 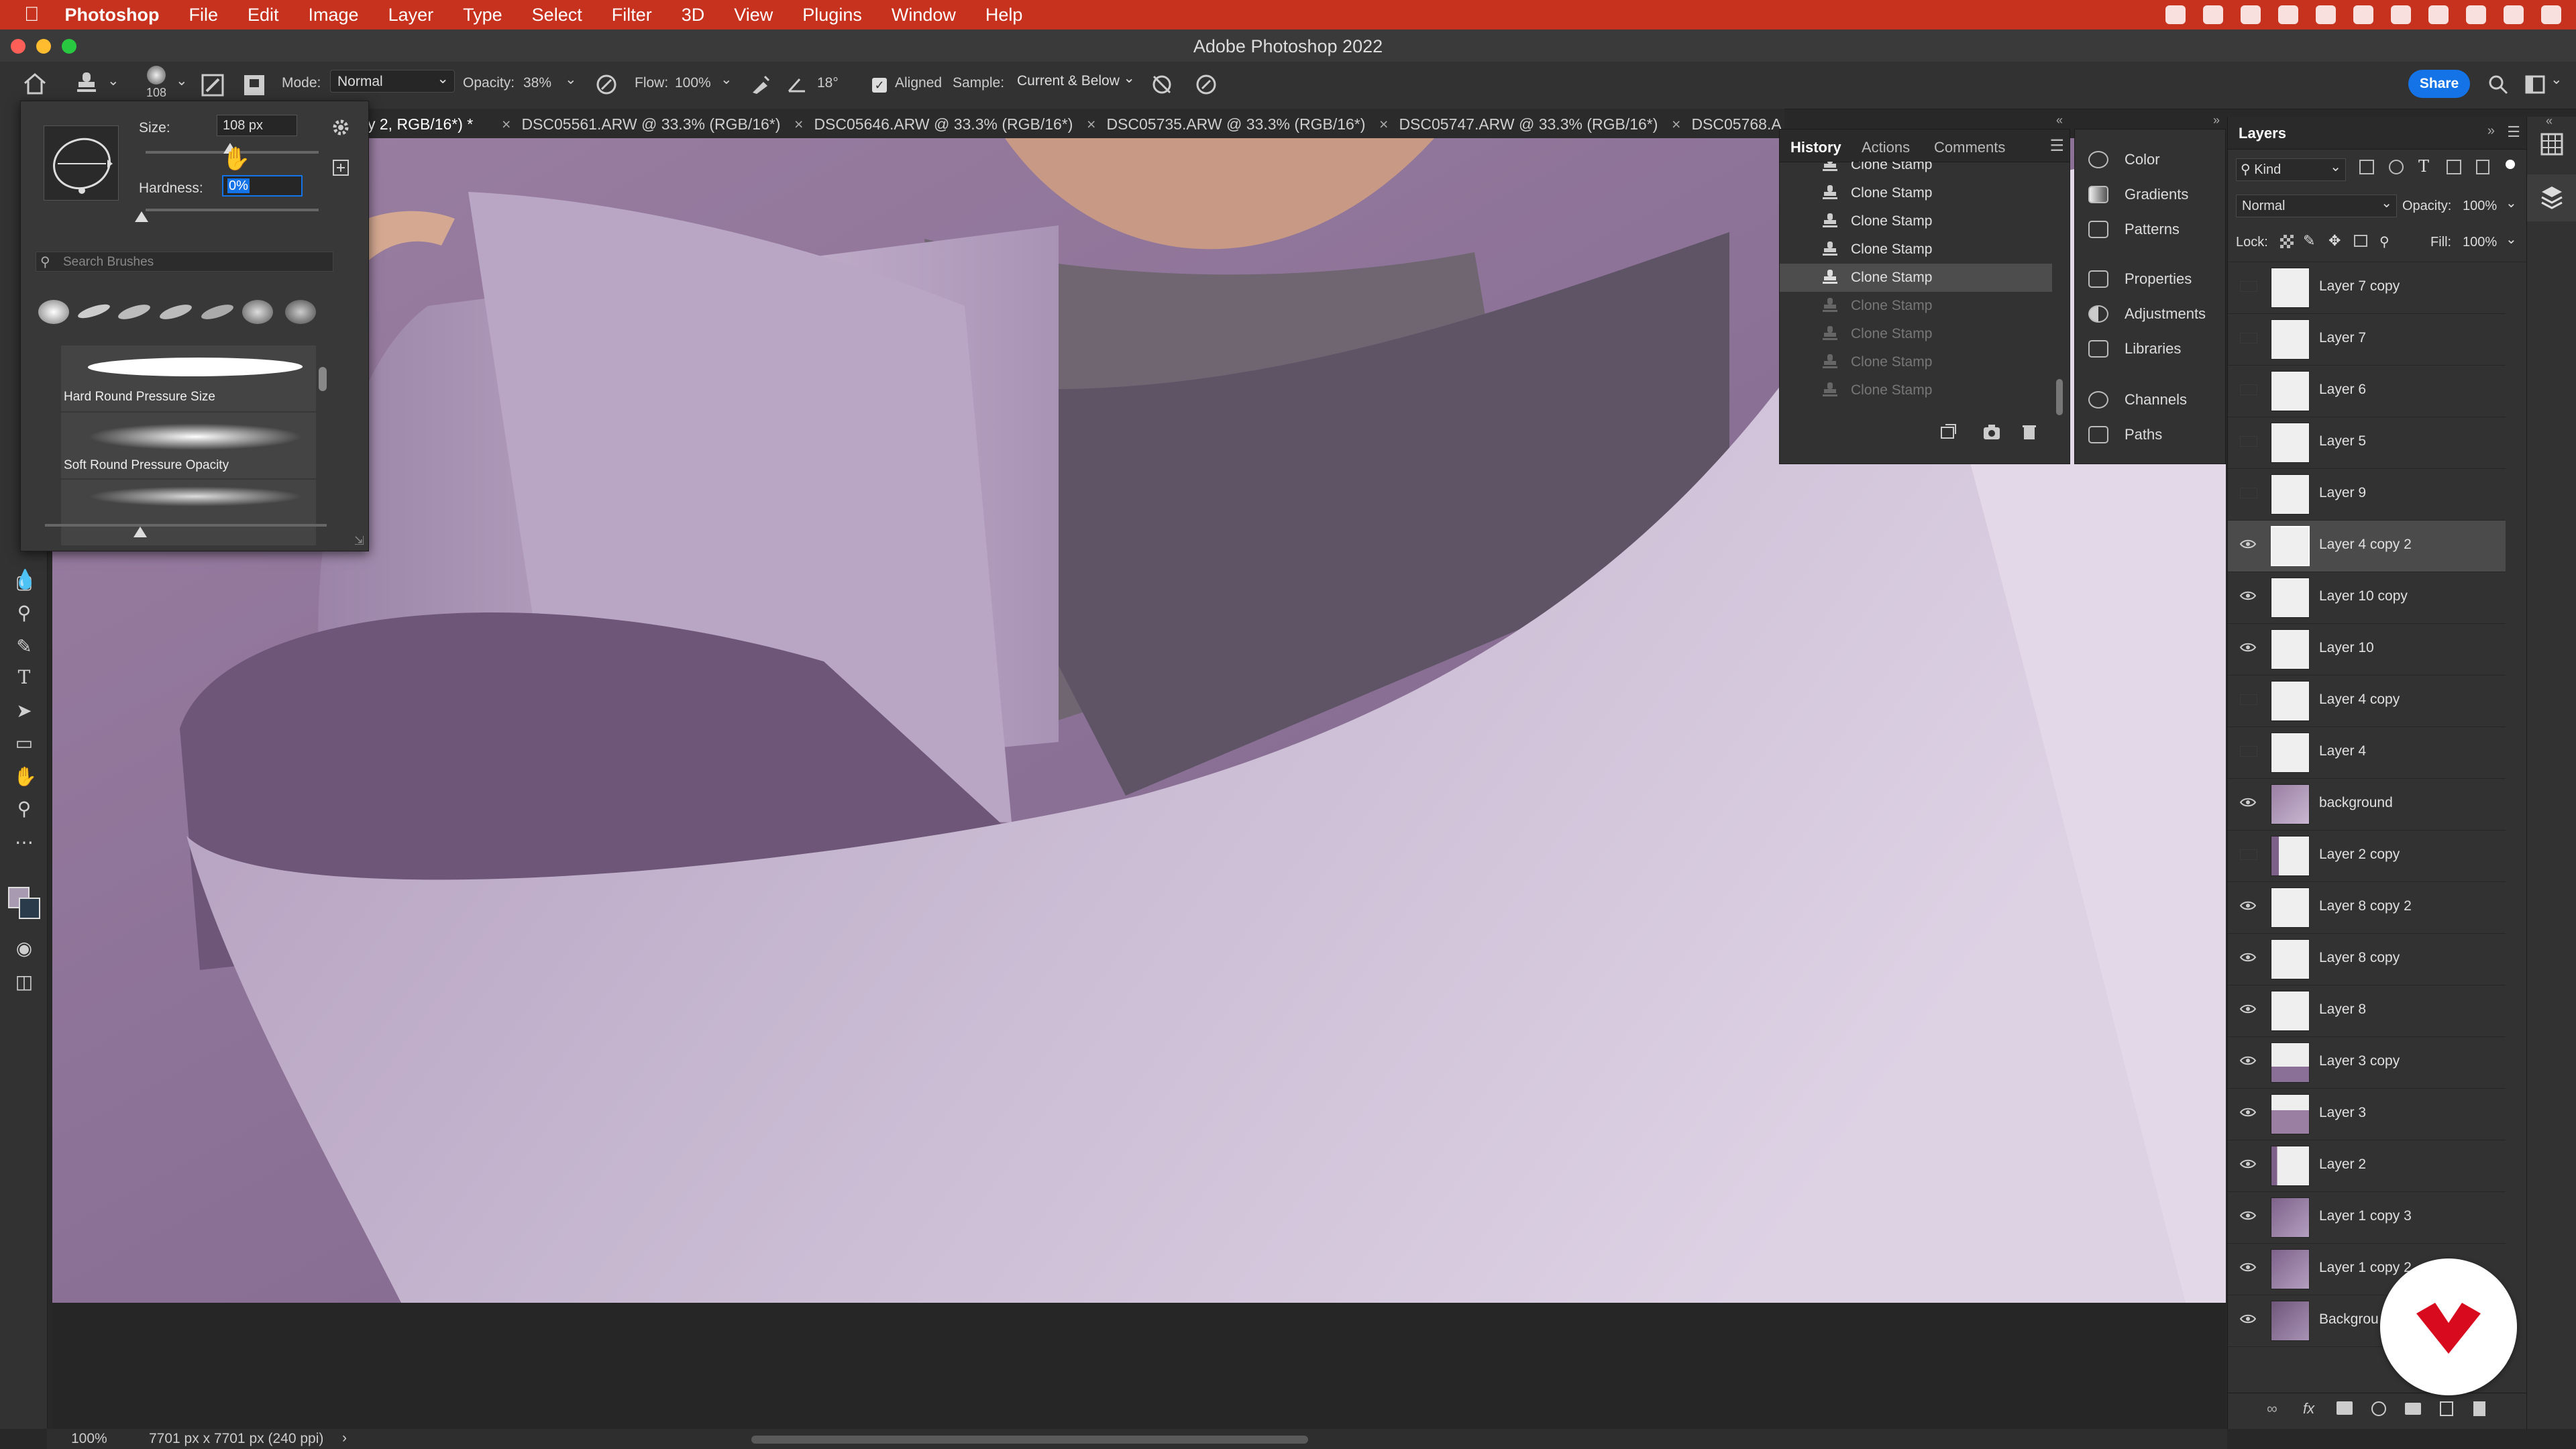 I want to click on tab-dsc05646: × DSC05646.ARW @ 33.3% (RGB/16*), so click(x=933, y=124).